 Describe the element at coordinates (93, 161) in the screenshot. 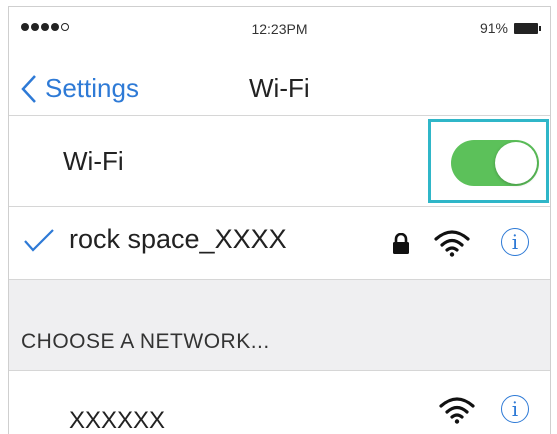

I see `wifi-toggle-label: Wi-Fi` at that location.